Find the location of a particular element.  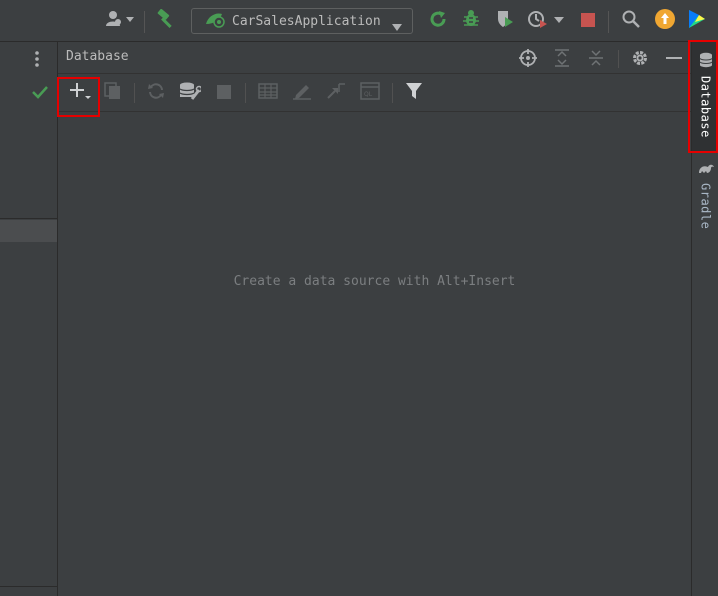

build-button is located at coordinates (166, 21).